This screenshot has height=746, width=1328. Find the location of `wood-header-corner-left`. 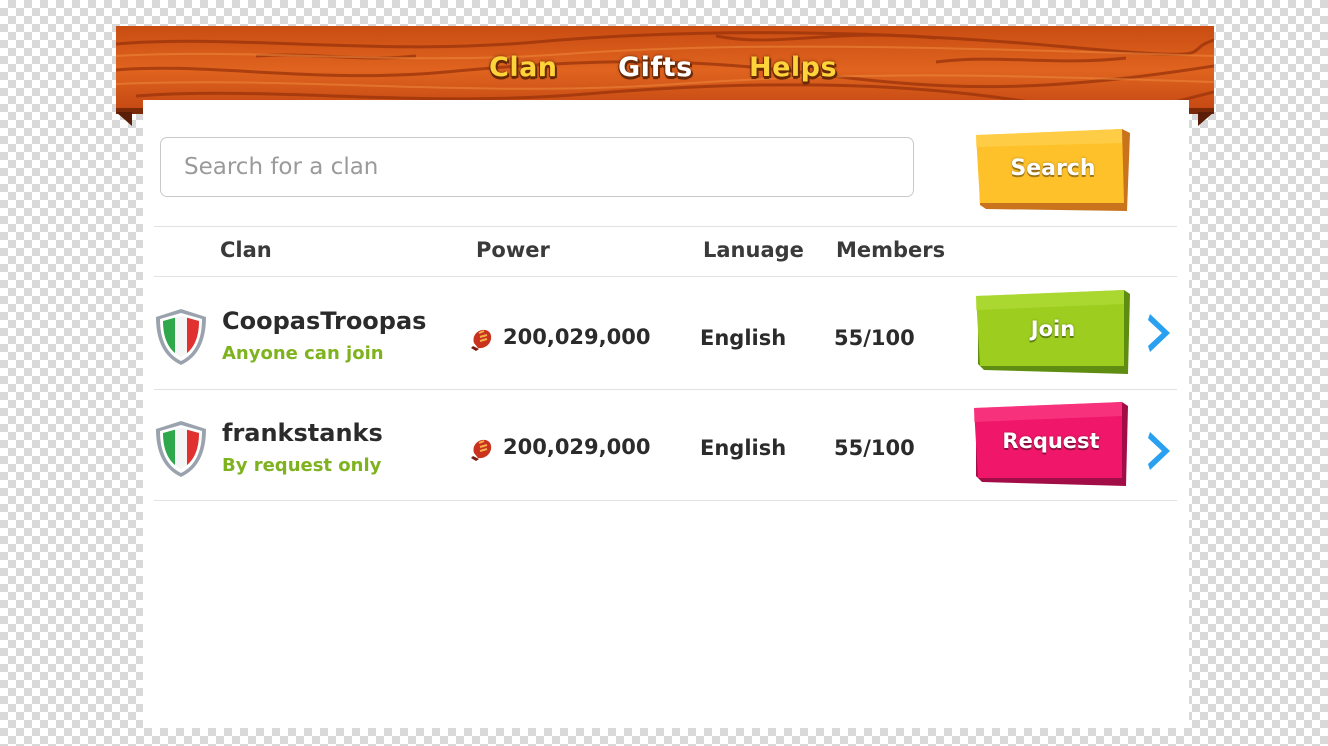

wood-header-corner-left is located at coordinates (124, 119).